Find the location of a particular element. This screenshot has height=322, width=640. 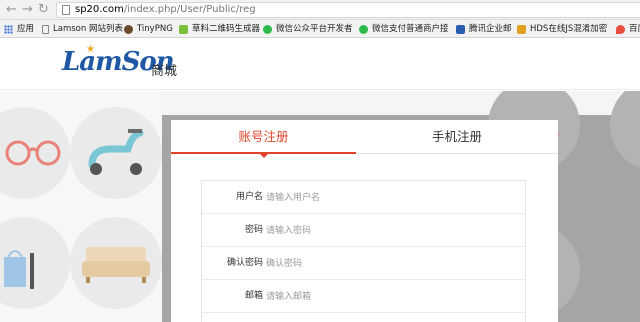

bag-illustration is located at coordinates (35, 263).